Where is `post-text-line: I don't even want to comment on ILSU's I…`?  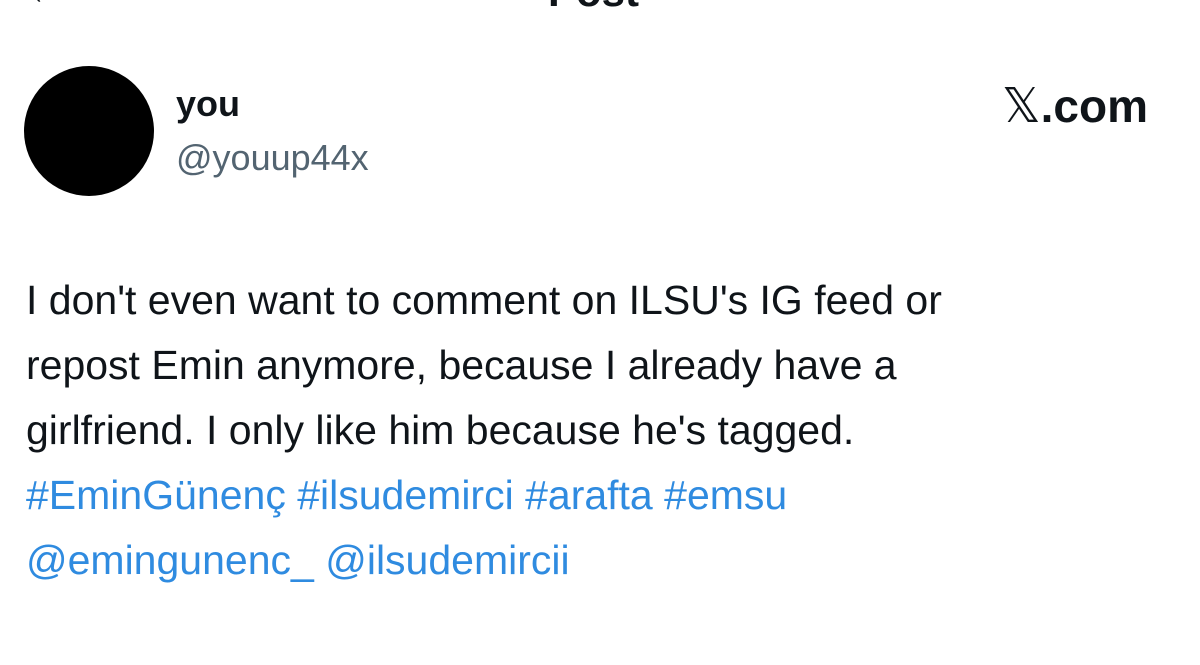 post-text-line: I don't even want to comment on ILSU's I… is located at coordinates (484, 300).